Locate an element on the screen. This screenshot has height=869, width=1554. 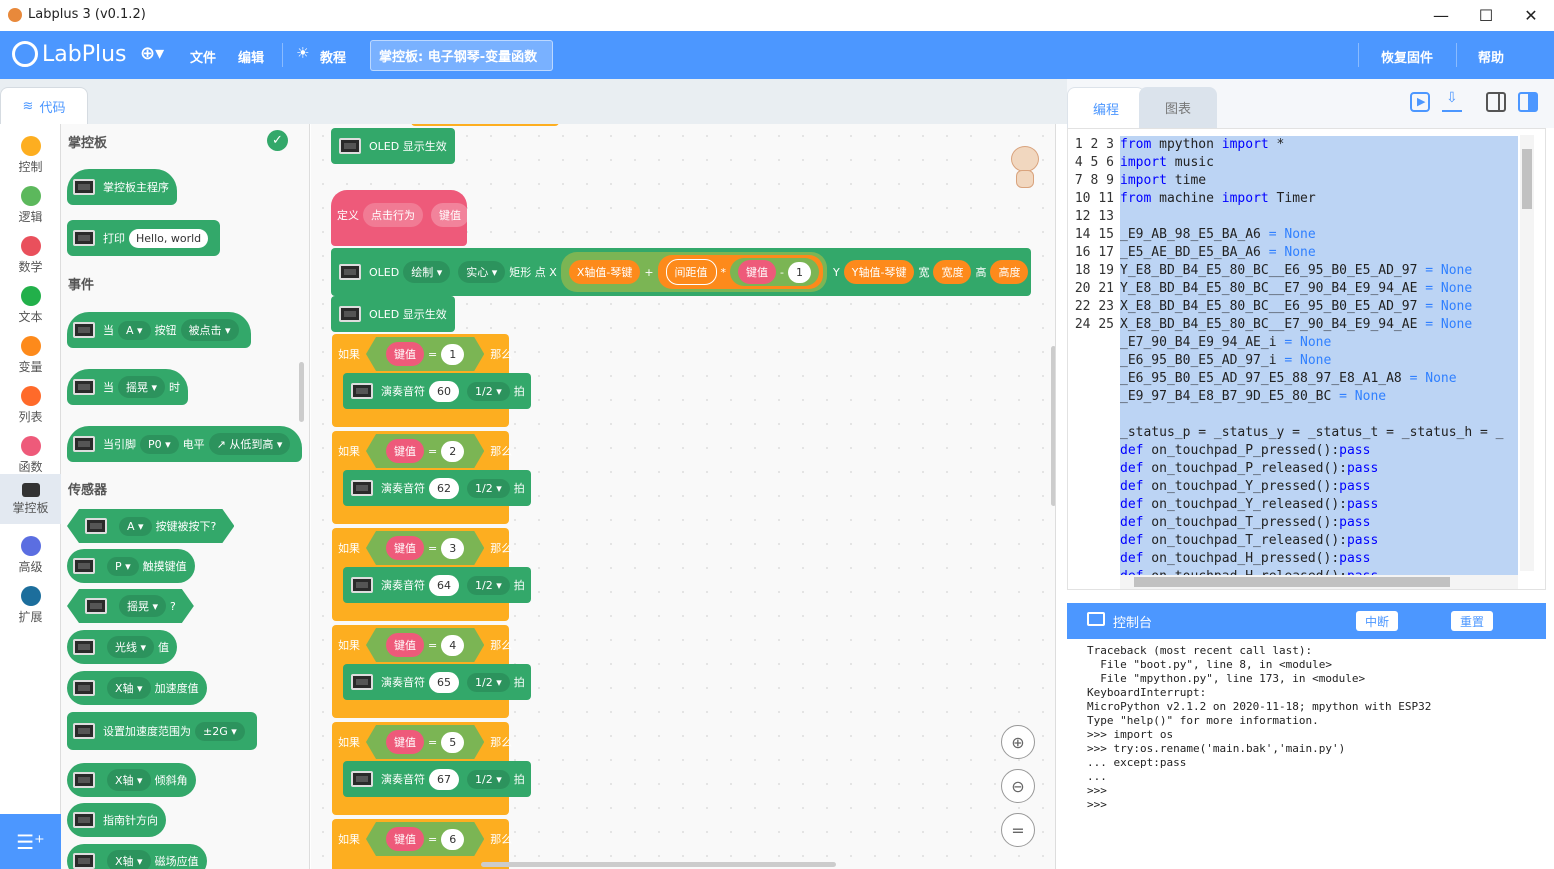
ws-oled-show-1: OLED 显示生效 is located at coordinates (393, 146).